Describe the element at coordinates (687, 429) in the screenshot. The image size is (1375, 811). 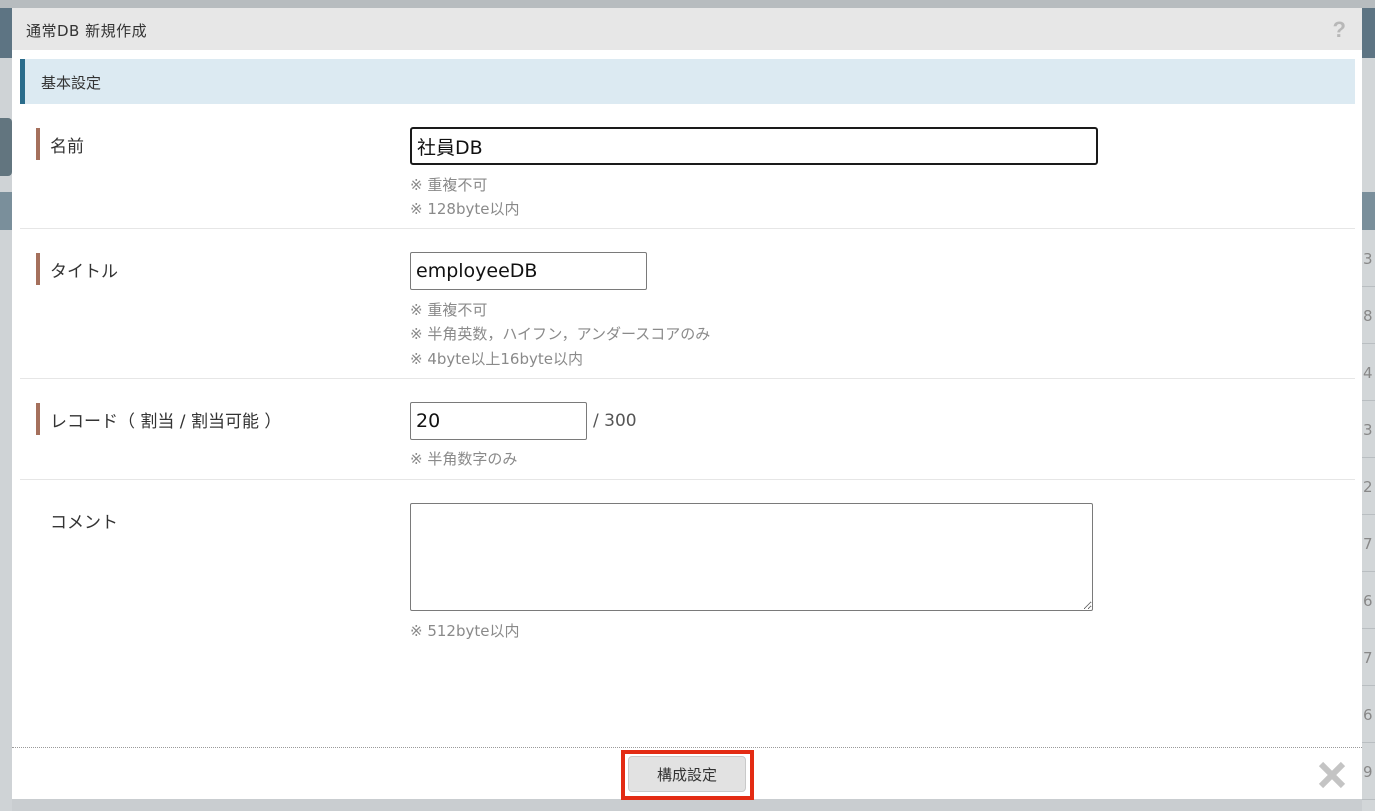
I see `form-row-record: レコード（ 割当 / 割当可能 ） / 300 ※ 半角数字のみ` at that location.